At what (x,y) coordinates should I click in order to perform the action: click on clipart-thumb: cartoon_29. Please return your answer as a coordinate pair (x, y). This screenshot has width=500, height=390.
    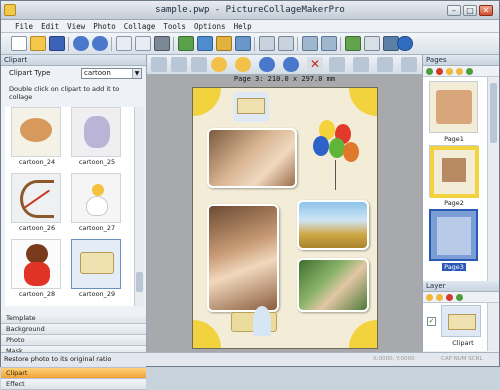
    Looking at the image, I should click on (97, 269).